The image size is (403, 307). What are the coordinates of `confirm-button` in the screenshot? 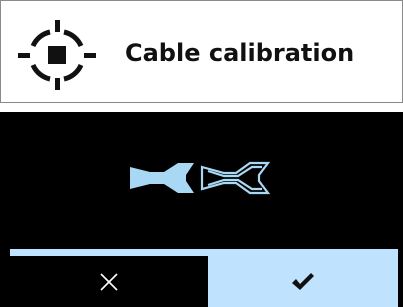 It's located at (303, 281).